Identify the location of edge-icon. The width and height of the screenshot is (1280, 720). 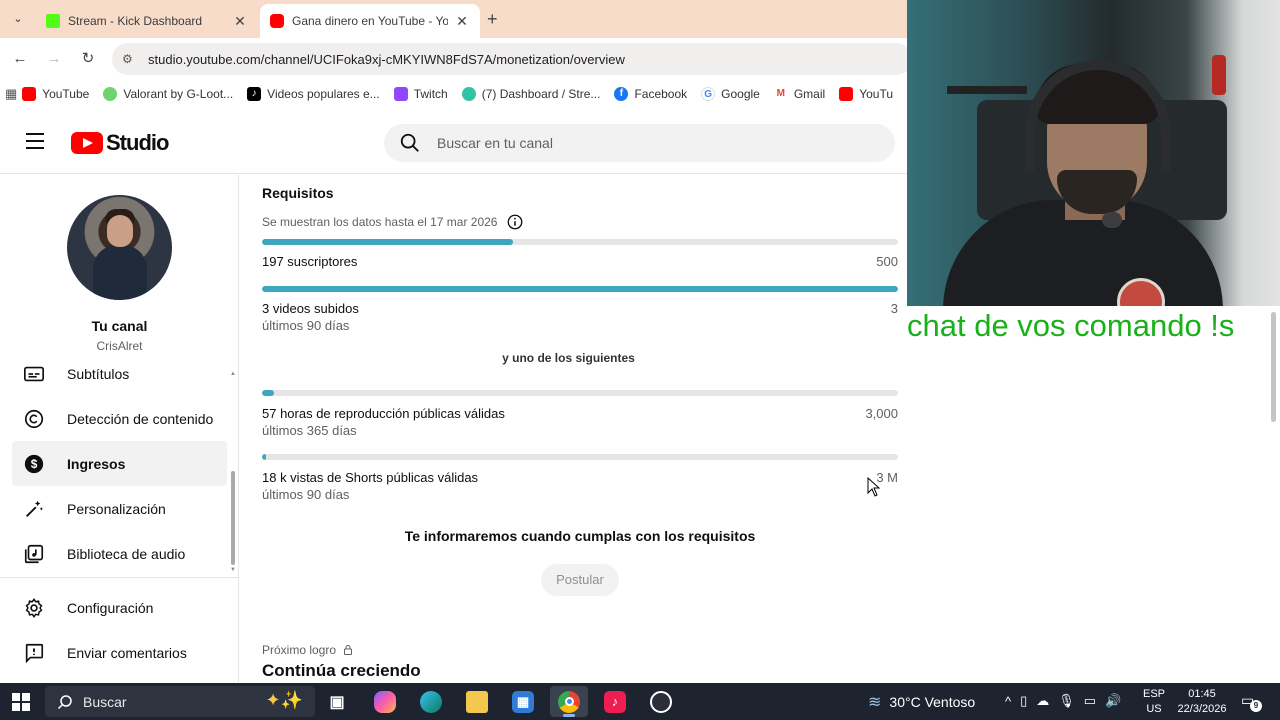
(431, 701).